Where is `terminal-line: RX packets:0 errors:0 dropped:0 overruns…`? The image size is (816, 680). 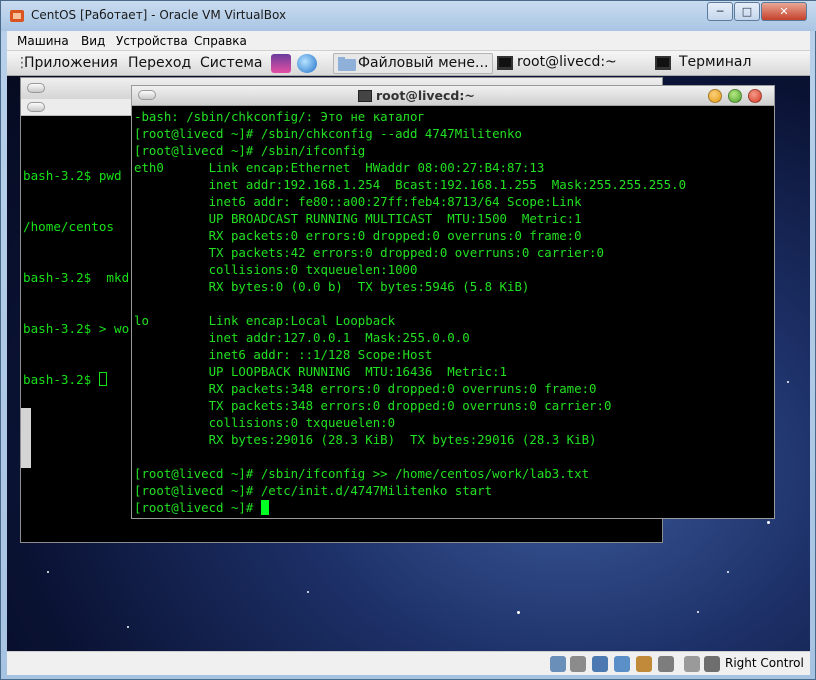 terminal-line: RX packets:0 errors:0 dropped:0 overruns… is located at coordinates (453, 235).